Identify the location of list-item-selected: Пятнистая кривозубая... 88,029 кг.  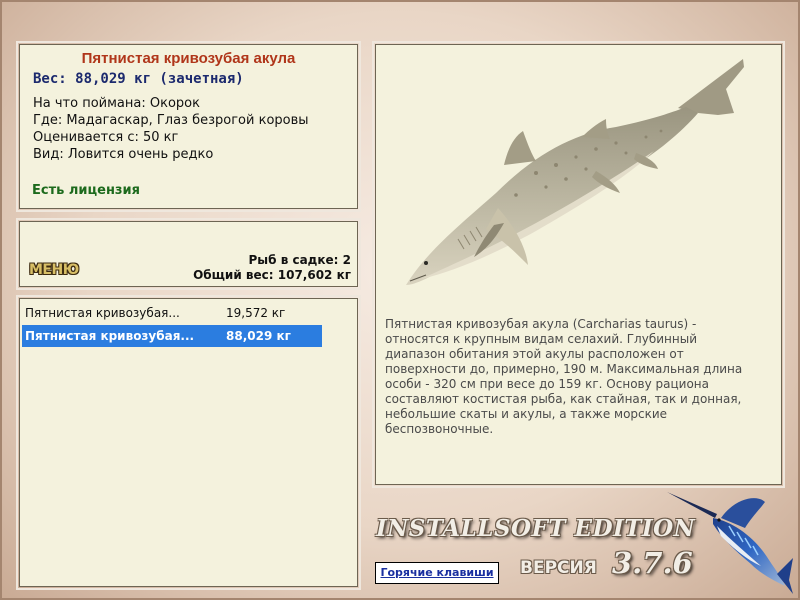
(172, 336).